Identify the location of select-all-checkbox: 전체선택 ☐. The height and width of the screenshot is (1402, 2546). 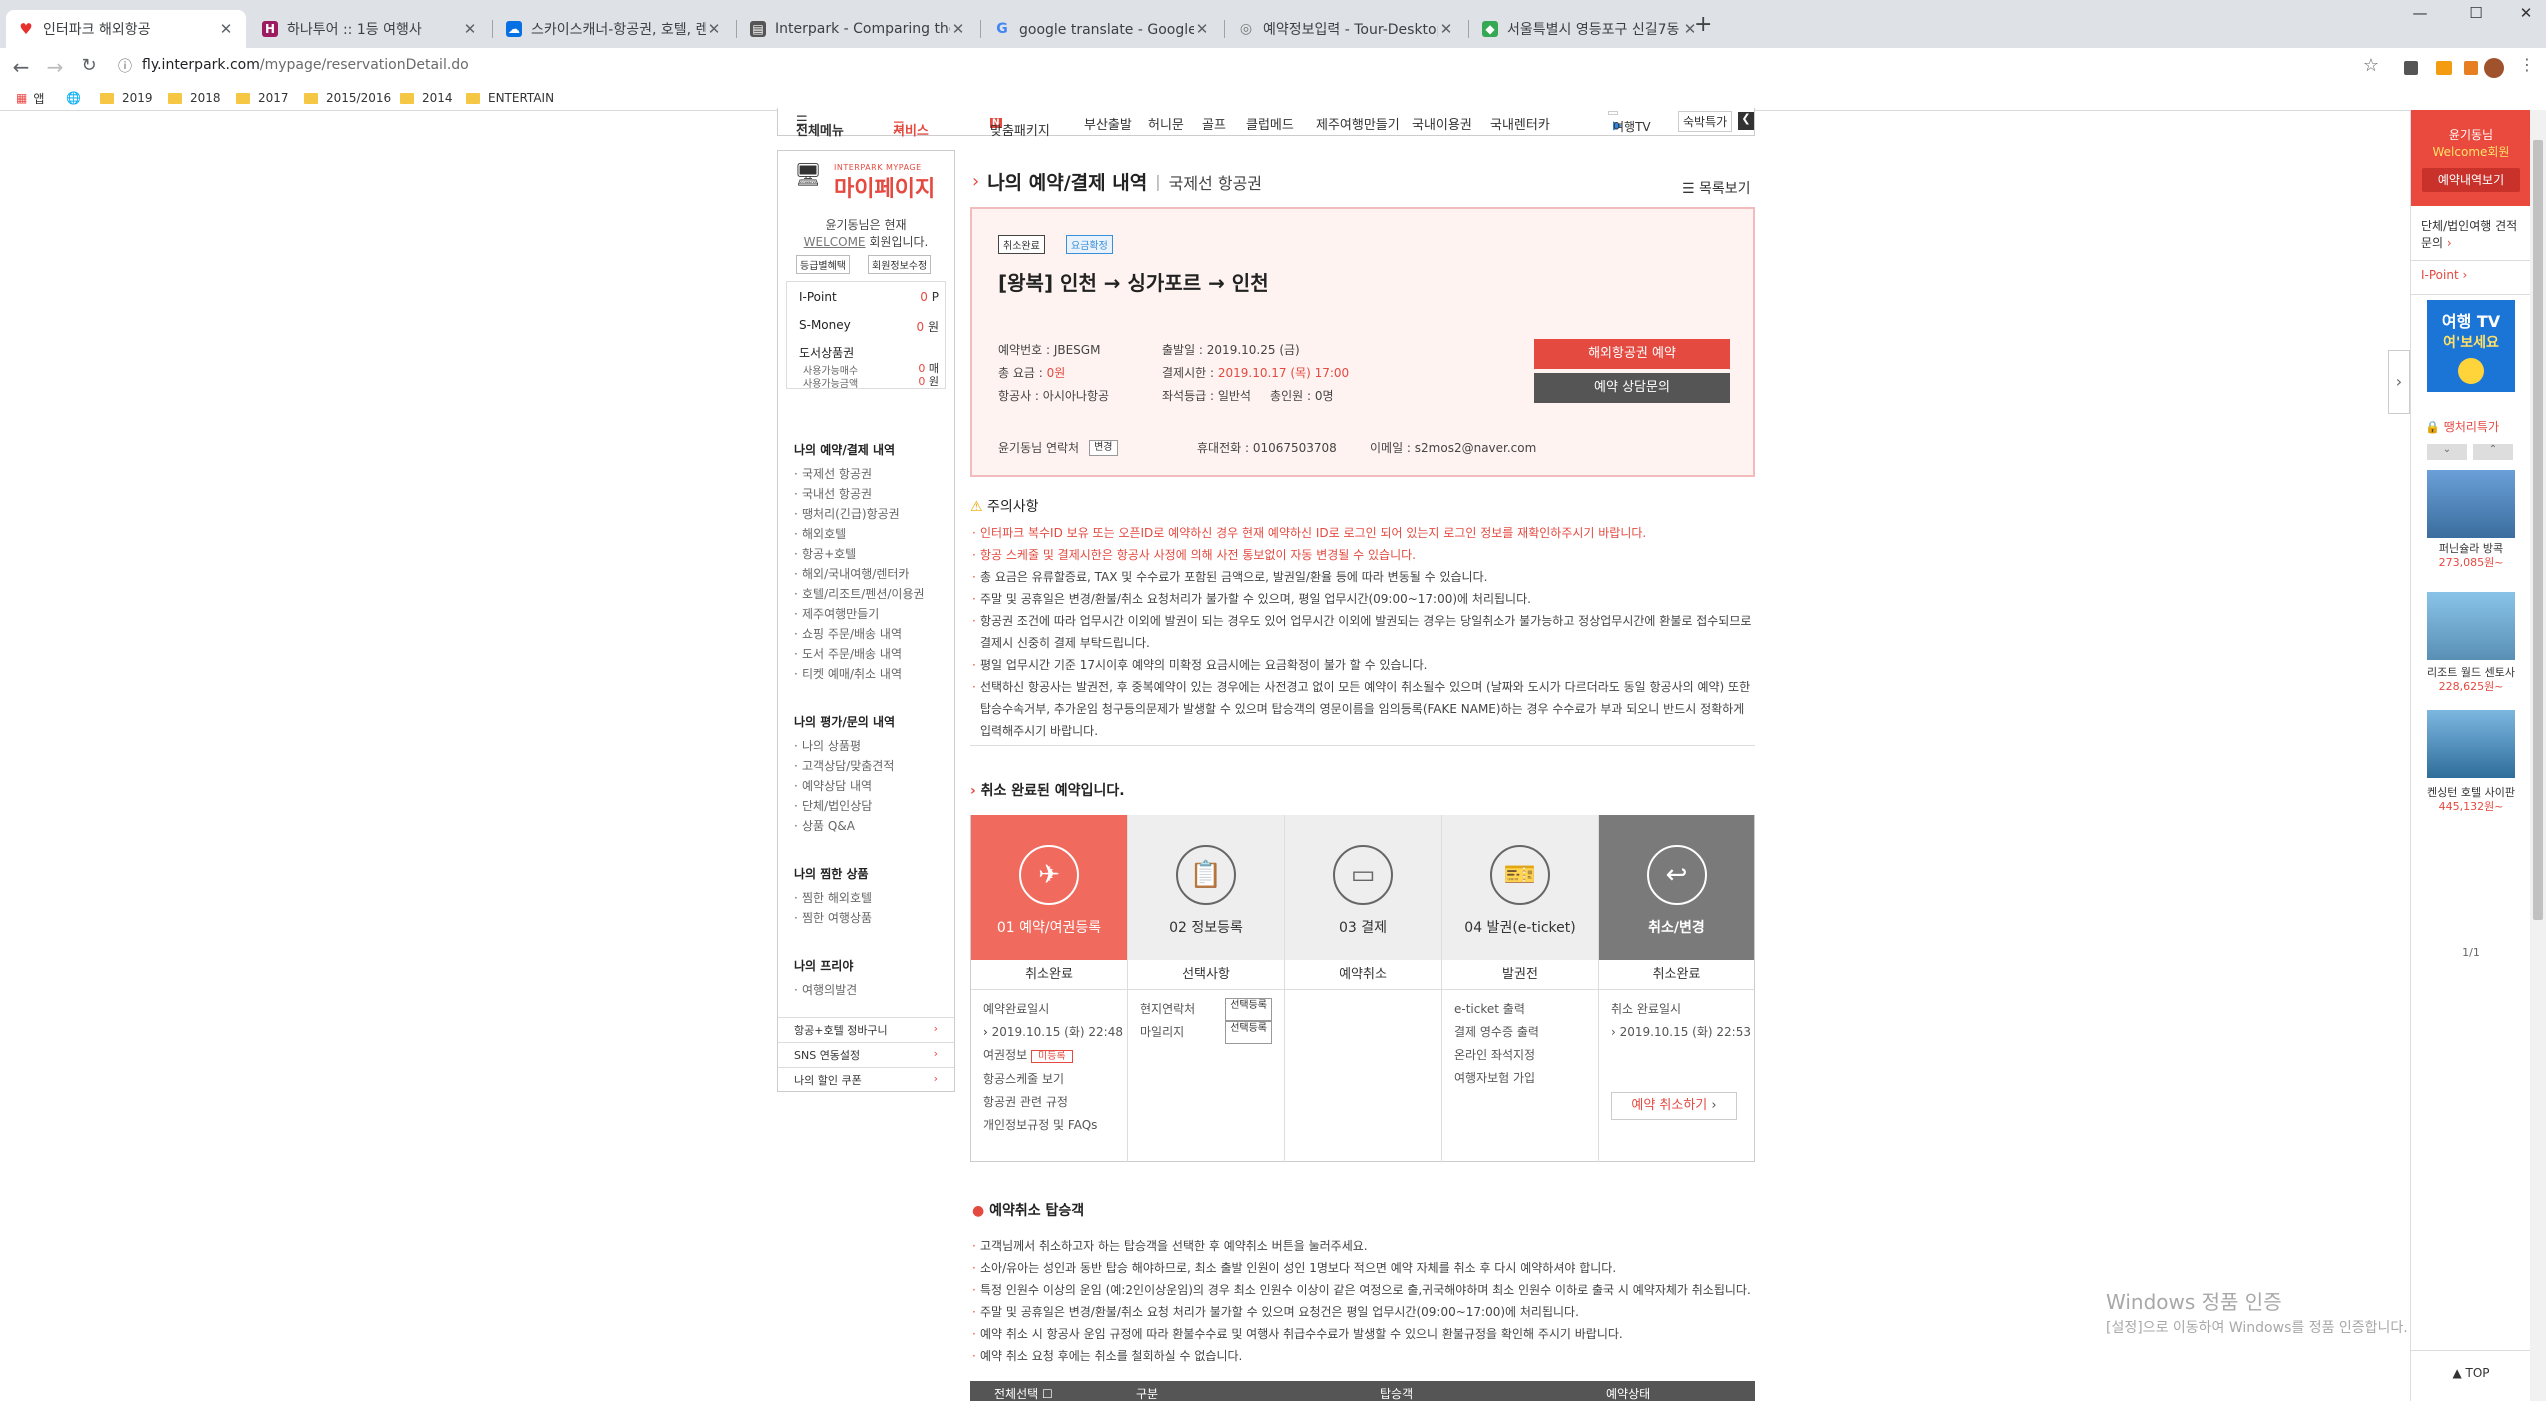
(1023, 1393).